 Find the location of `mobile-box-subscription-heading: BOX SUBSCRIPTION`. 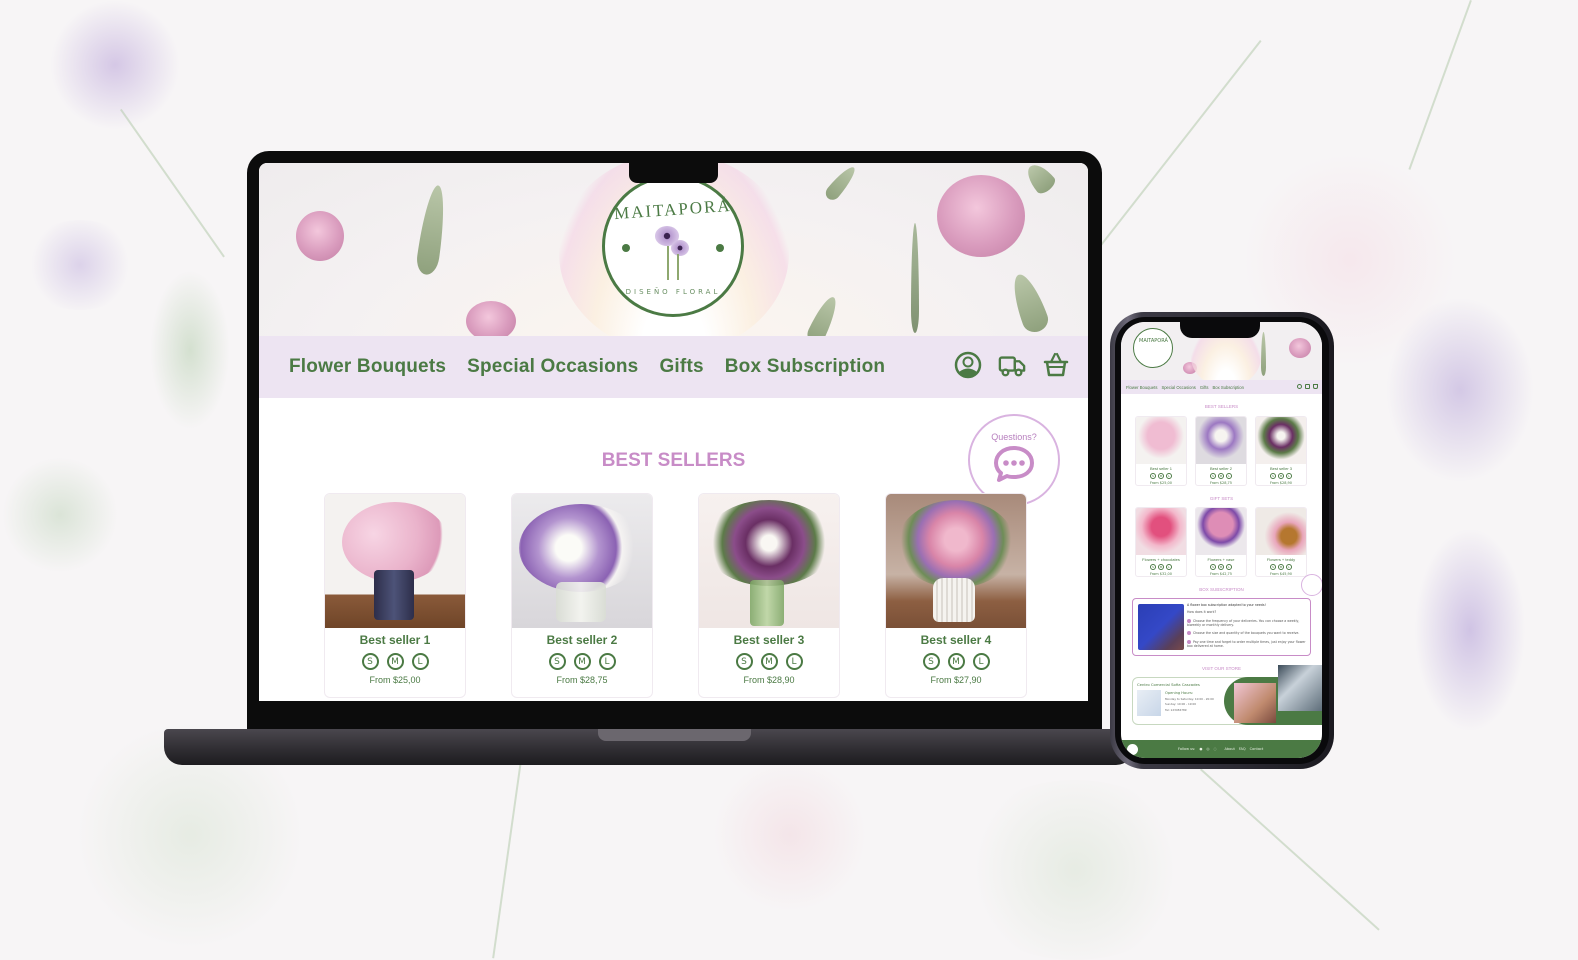

mobile-box-subscription-heading: BOX SUBSCRIPTION is located at coordinates (1221, 589).